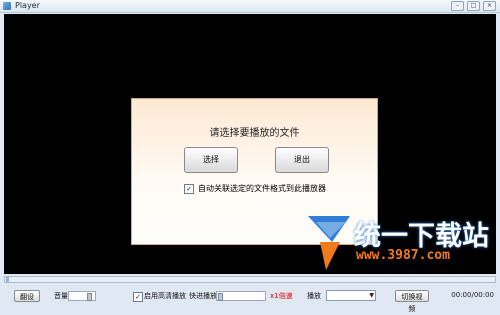  Describe the element at coordinates (262, 188) in the screenshot. I see `file-association-label: 自动关联选定的文件格式到此播放器` at that location.